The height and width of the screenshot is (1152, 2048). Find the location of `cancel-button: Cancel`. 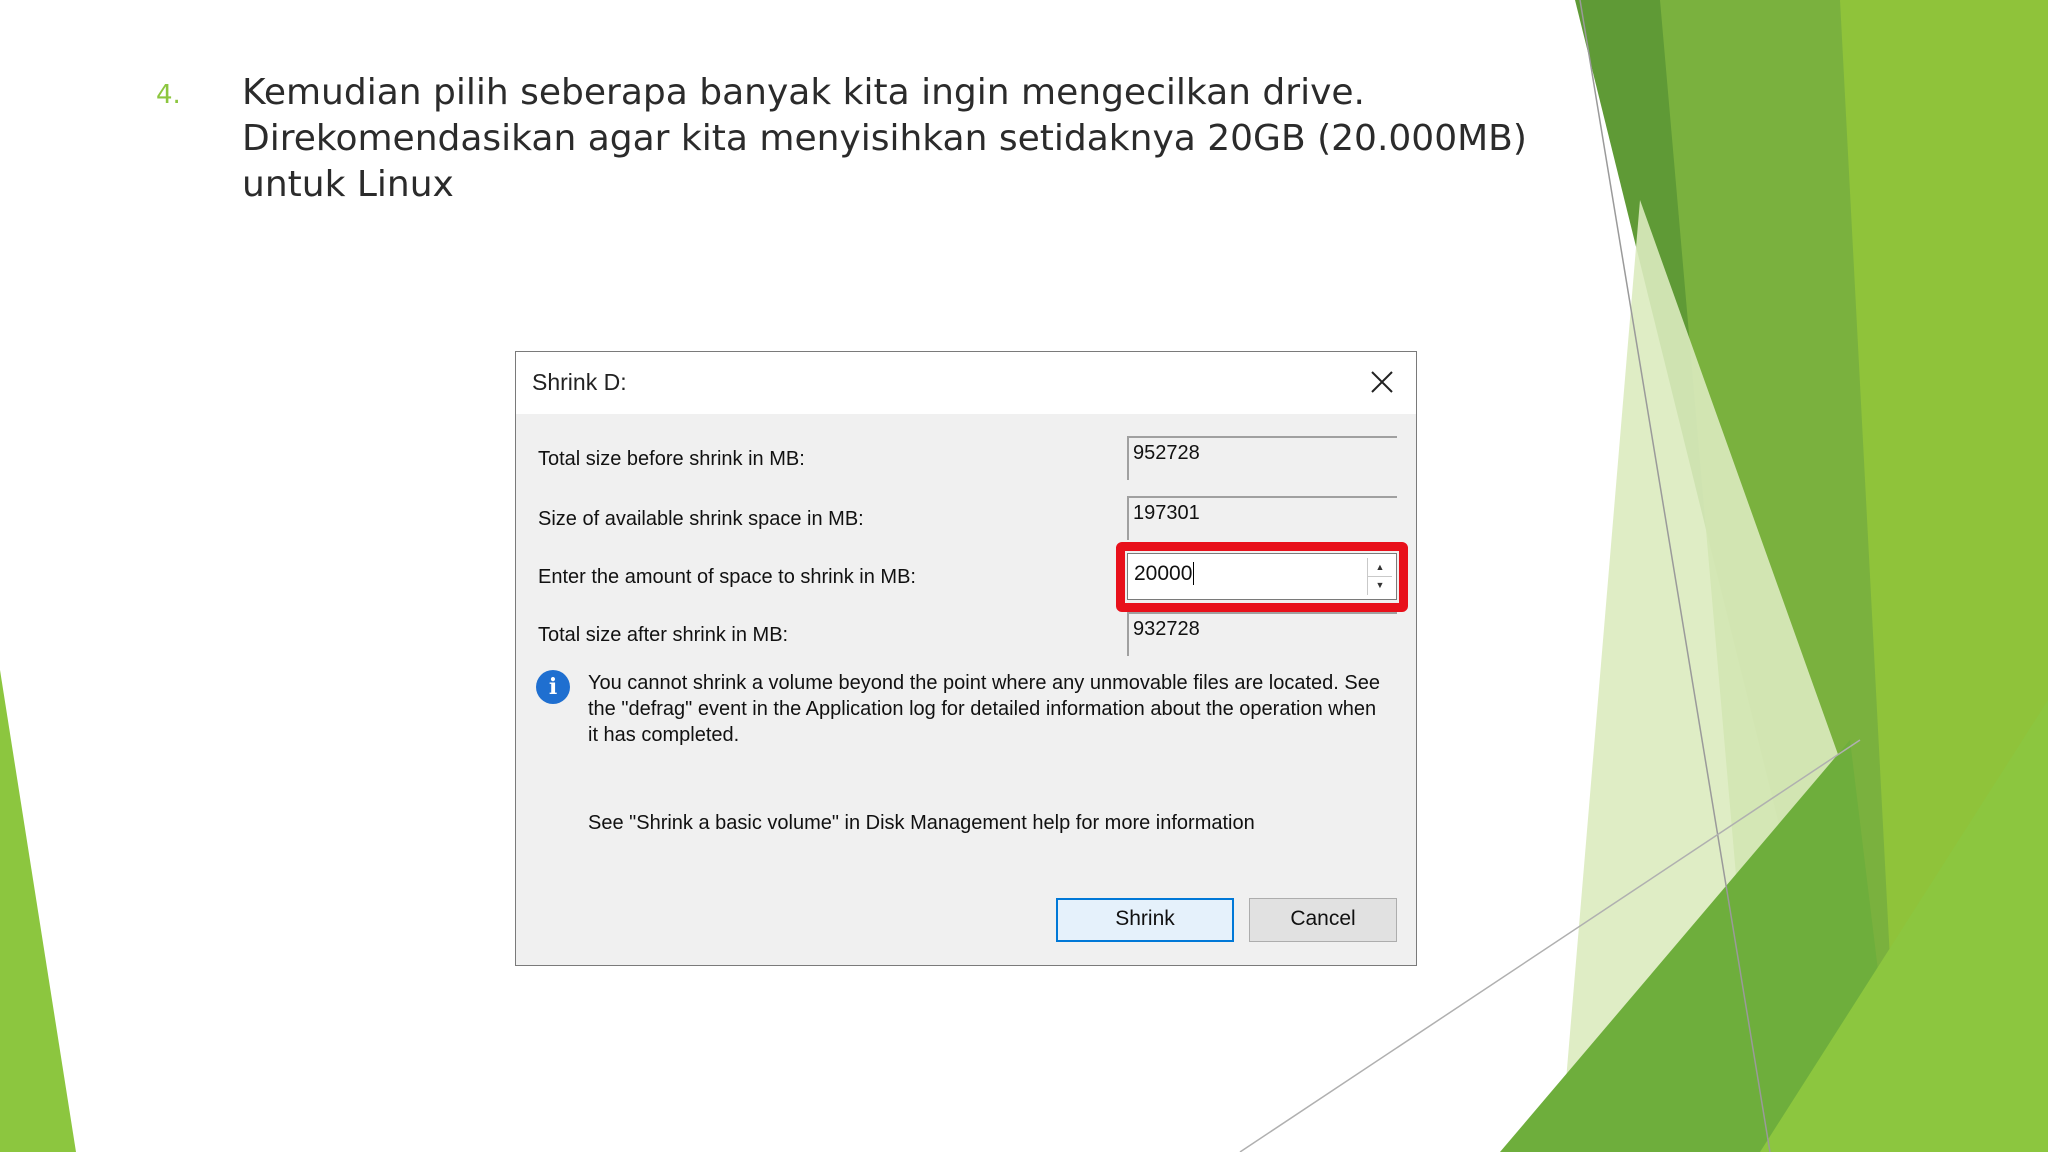

cancel-button: Cancel is located at coordinates (1323, 920).